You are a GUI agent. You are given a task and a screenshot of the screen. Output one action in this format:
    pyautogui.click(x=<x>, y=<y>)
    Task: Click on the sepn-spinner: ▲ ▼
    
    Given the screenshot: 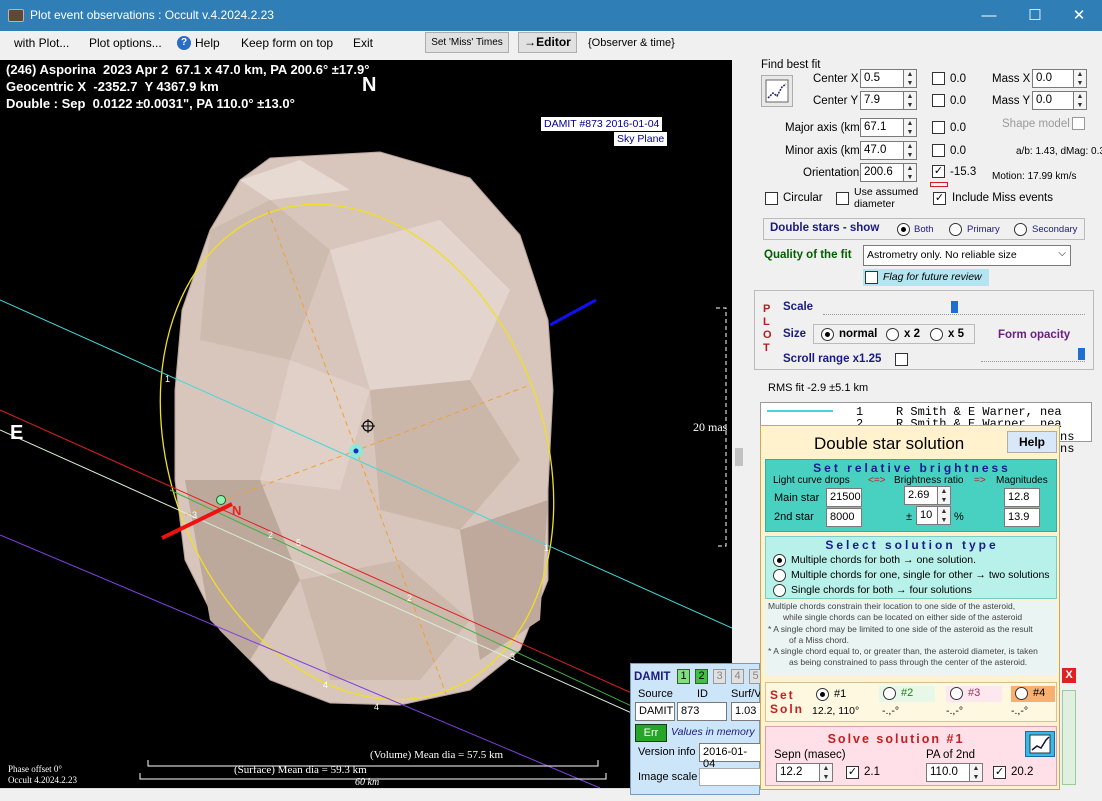 What is the action you would take?
    pyautogui.click(x=826, y=772)
    